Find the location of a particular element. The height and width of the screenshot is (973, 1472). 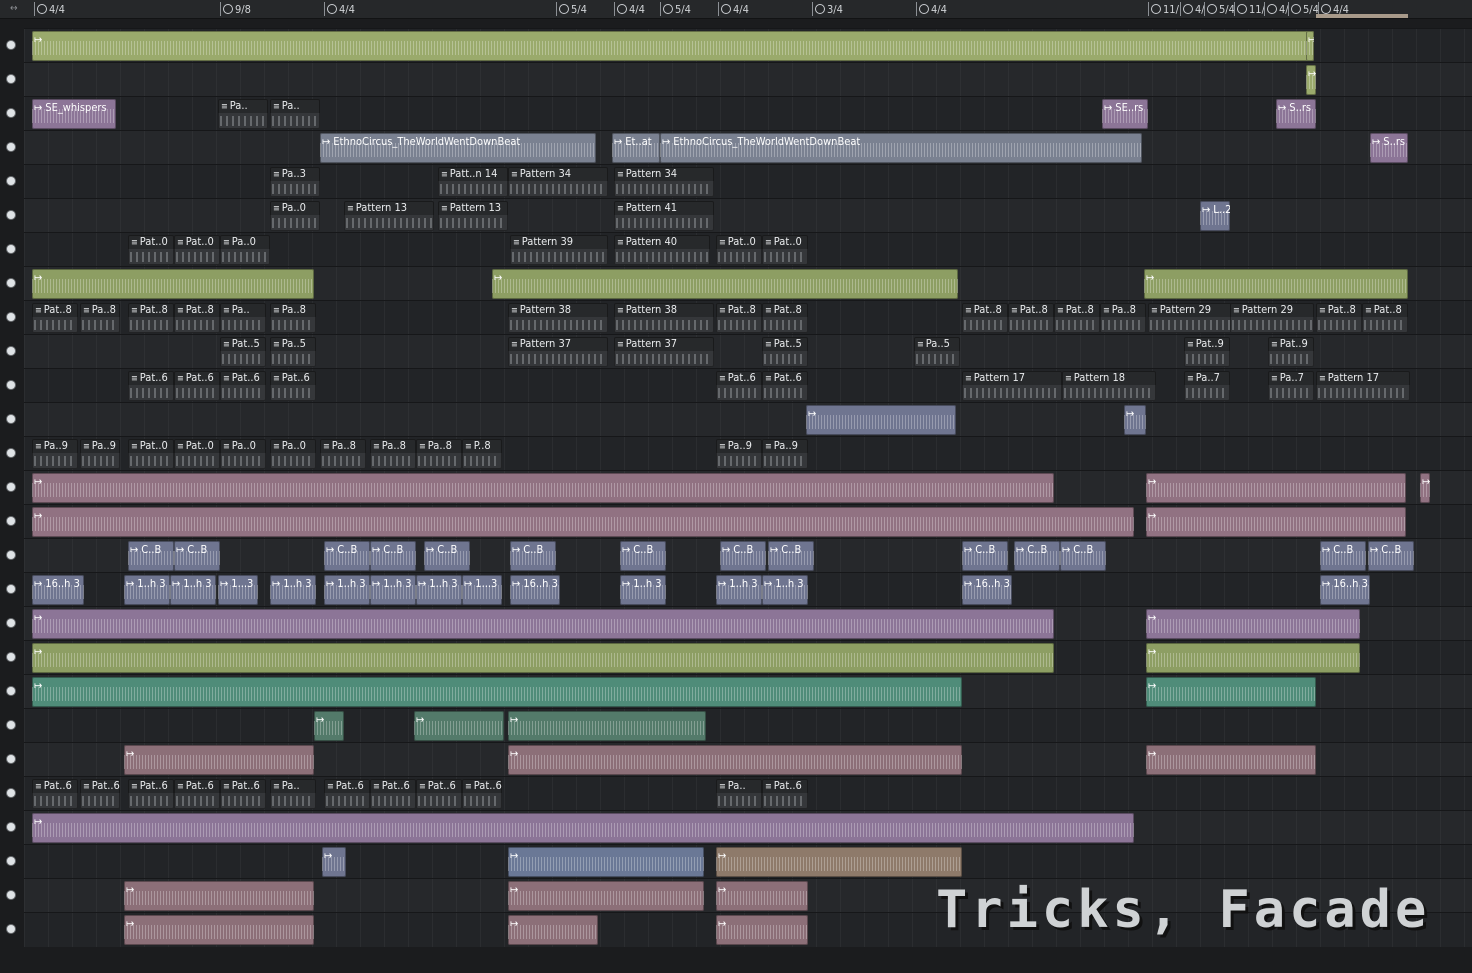

audio-clip: 1...3 is located at coordinates (482, 590).